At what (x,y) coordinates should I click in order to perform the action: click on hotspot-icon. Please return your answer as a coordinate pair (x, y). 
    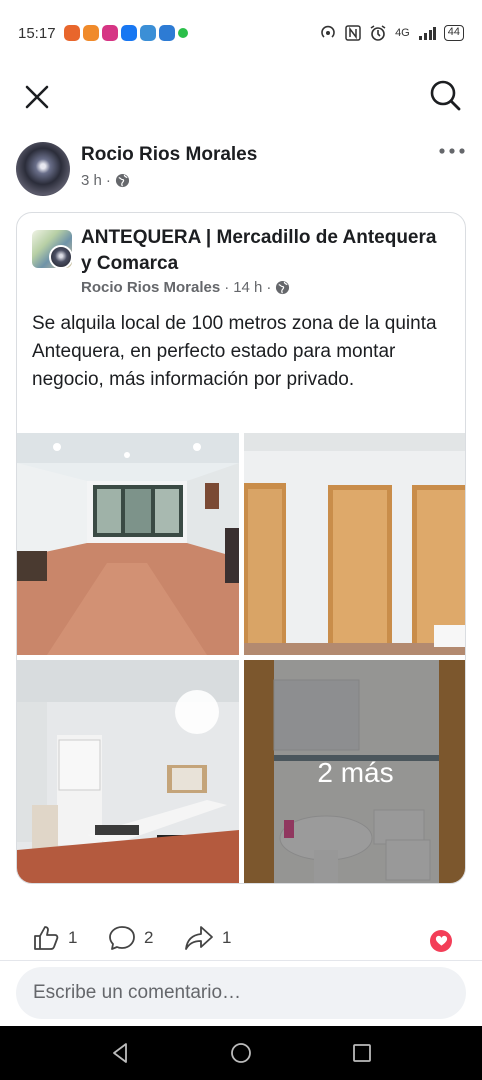
    Looking at the image, I should click on (328, 31).